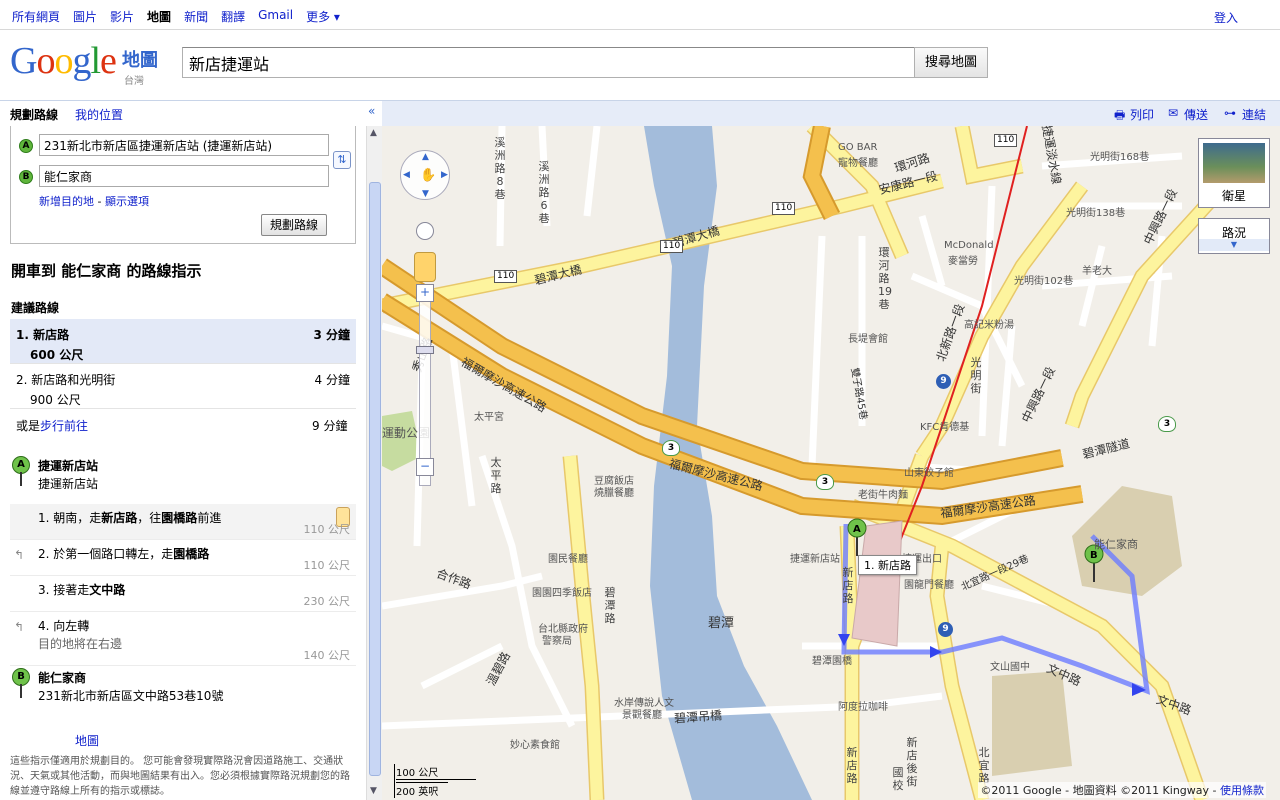 Image resolution: width=1280 pixels, height=800 pixels. I want to click on google-logo: Google, so click(63, 61).